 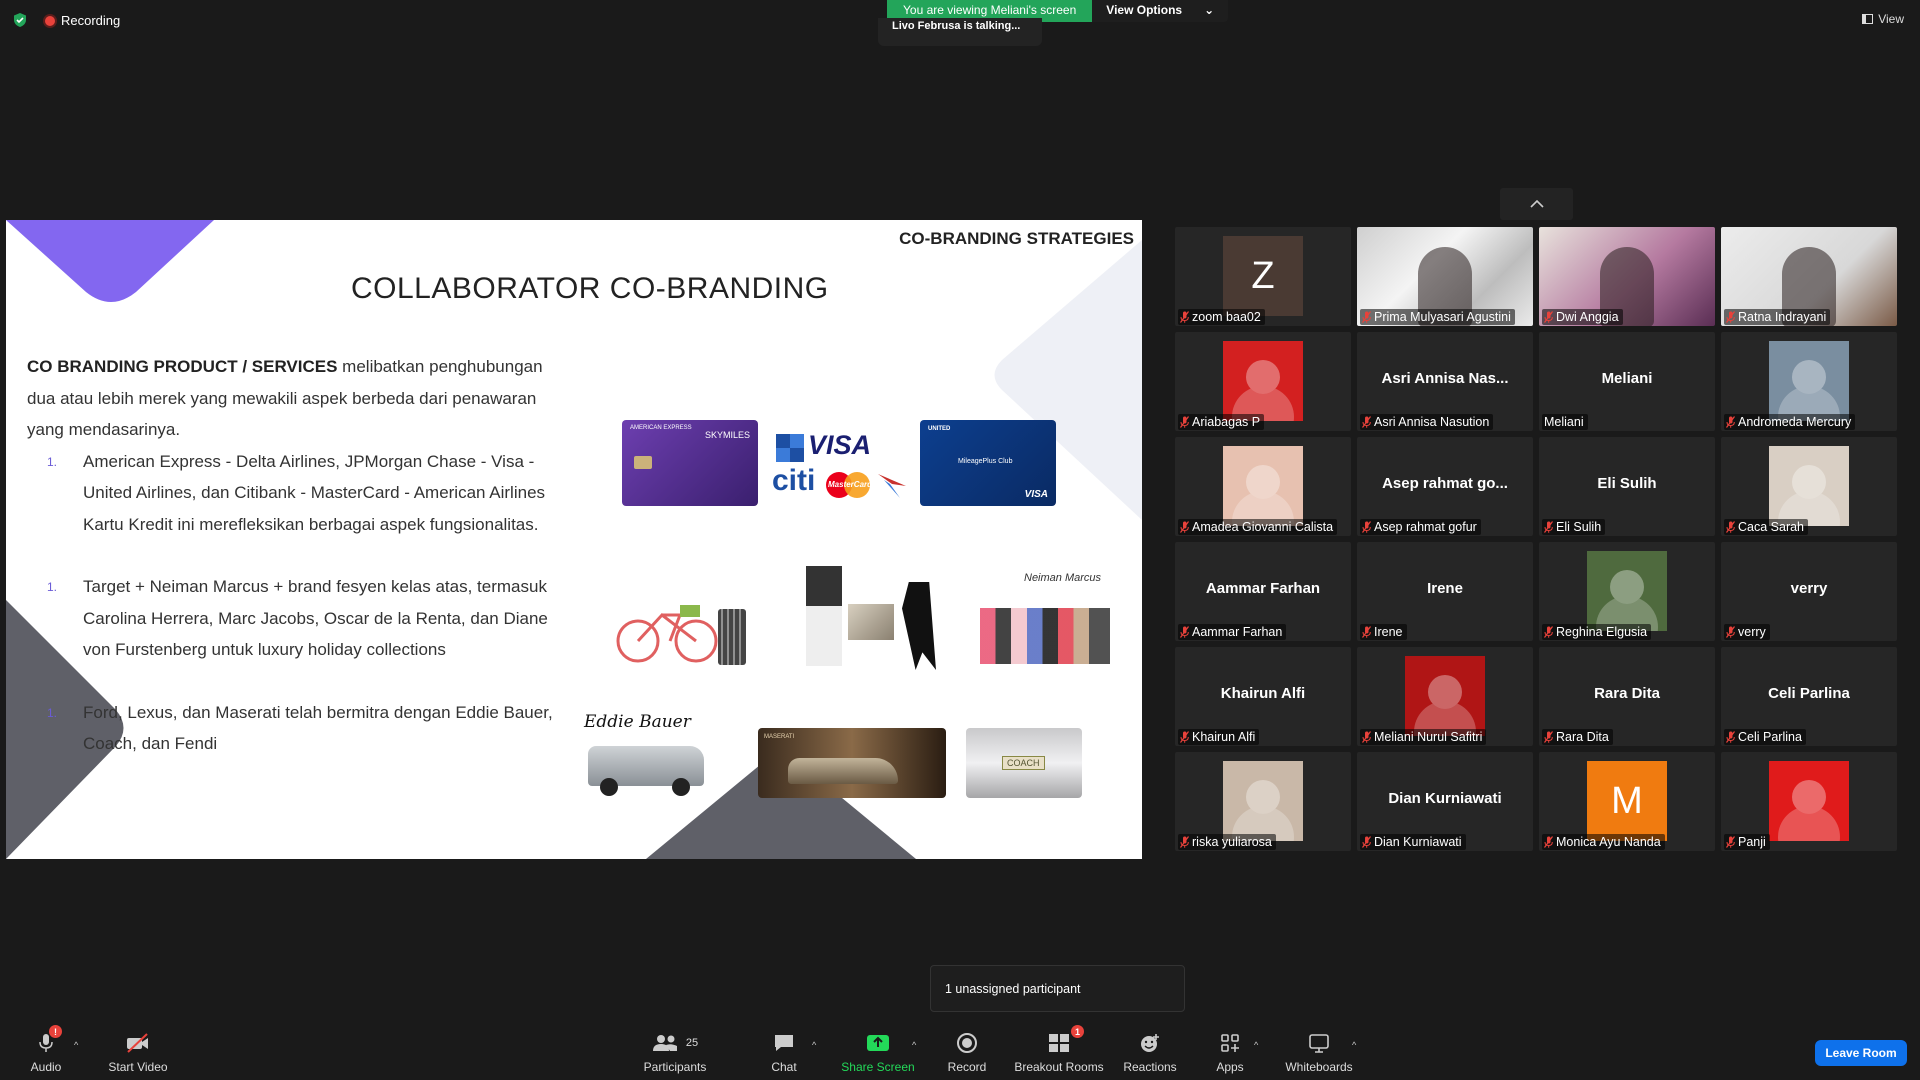 What do you see at coordinates (1627, 801) in the screenshot?
I see `participant-tile: M Monica Ayu Nanda` at bounding box center [1627, 801].